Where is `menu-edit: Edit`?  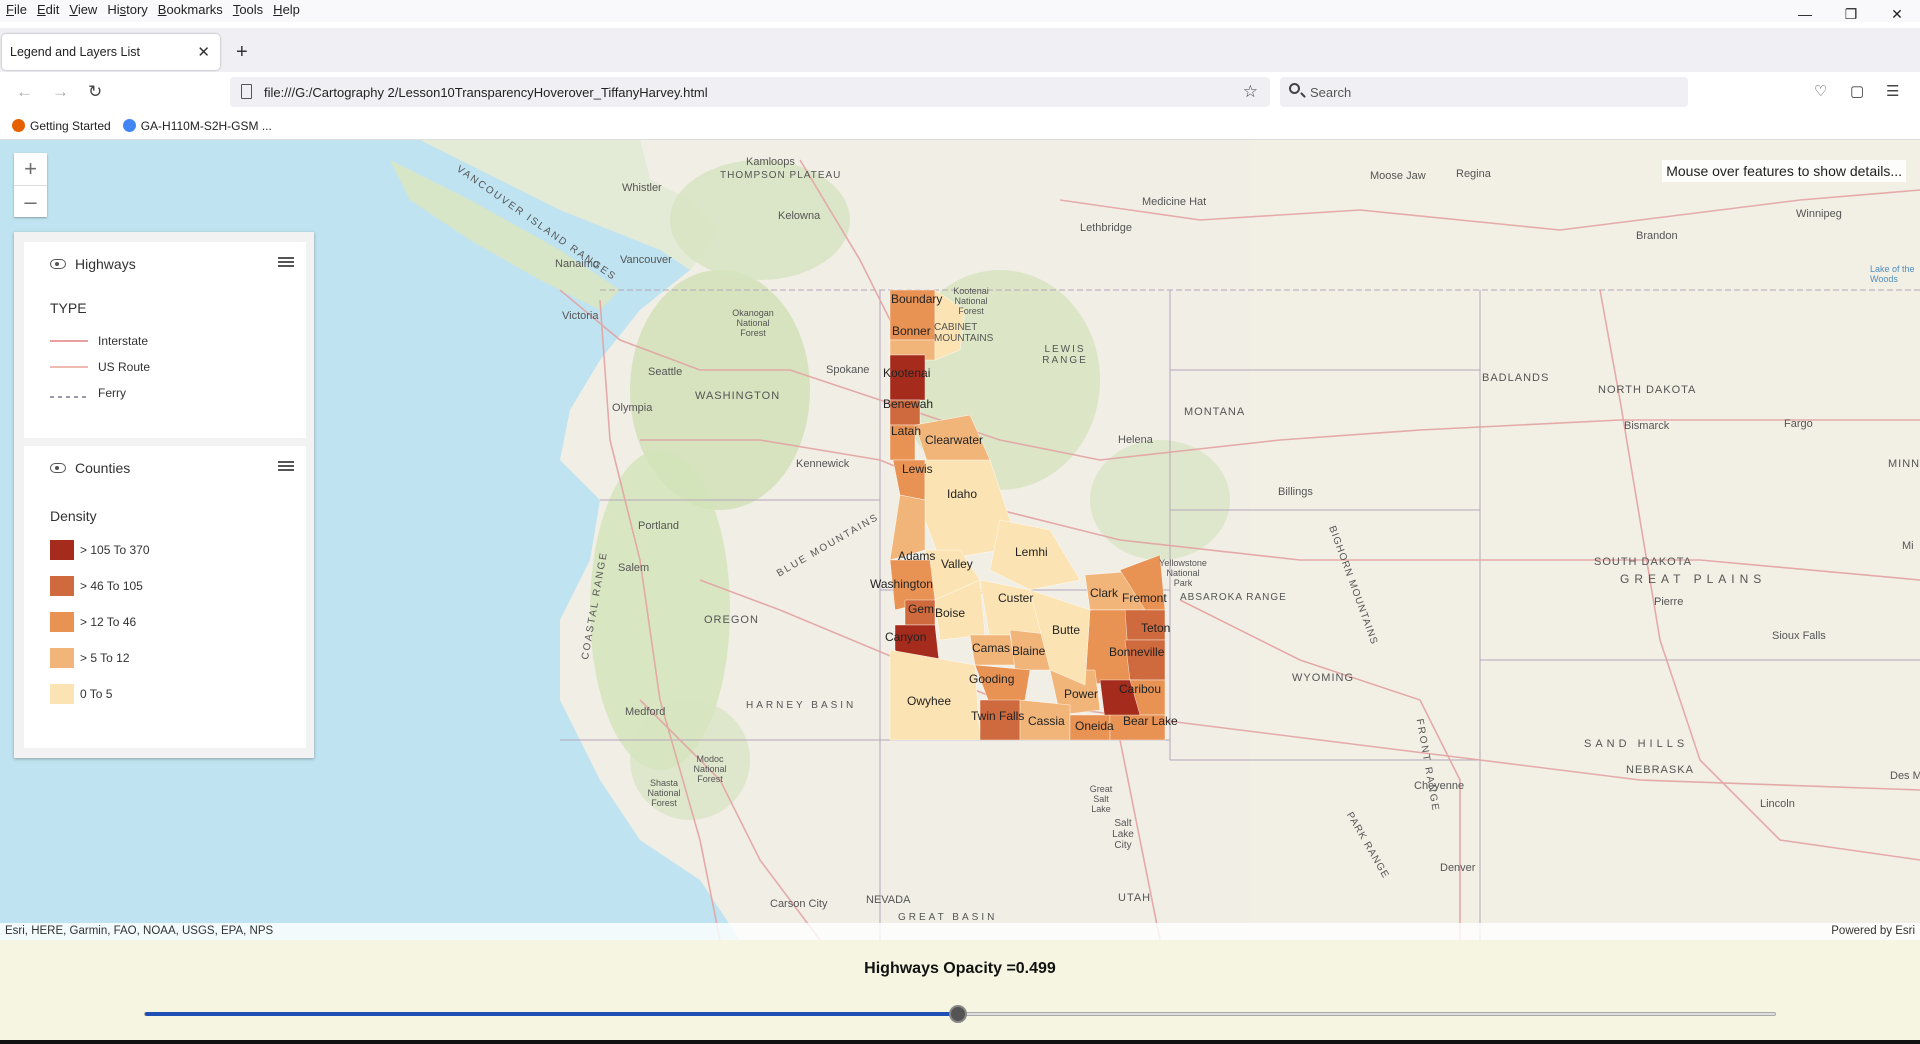 menu-edit: Edit is located at coordinates (48, 11).